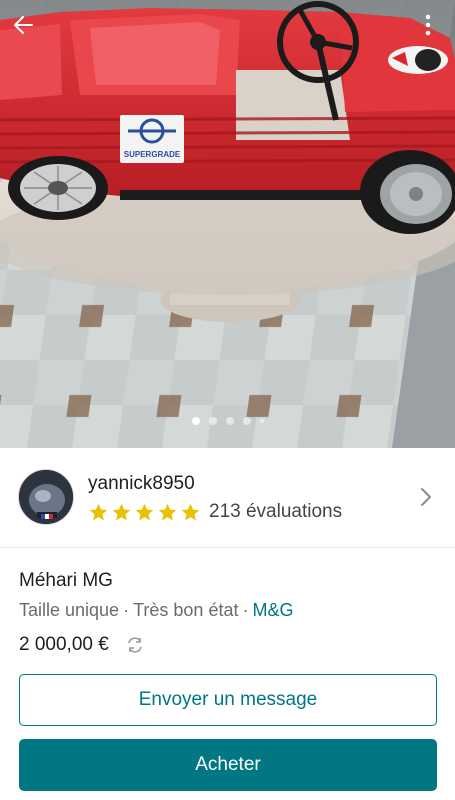  I want to click on seller-avatar-image, so click(46, 497).